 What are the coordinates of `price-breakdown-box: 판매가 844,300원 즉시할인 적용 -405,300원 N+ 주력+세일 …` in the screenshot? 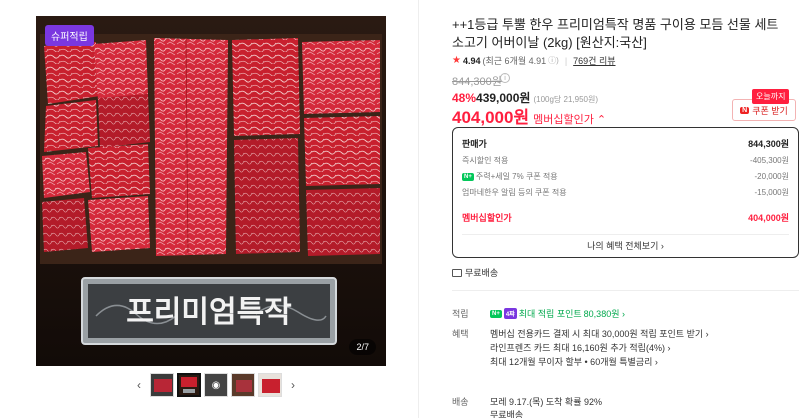 It's located at (625, 192).